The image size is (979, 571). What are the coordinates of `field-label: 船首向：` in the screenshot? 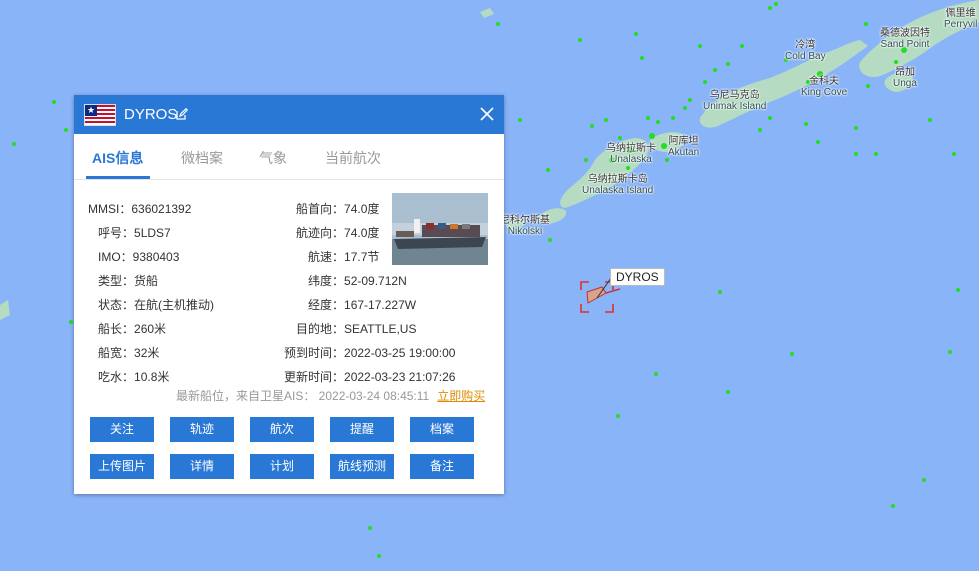 It's located at (320, 209).